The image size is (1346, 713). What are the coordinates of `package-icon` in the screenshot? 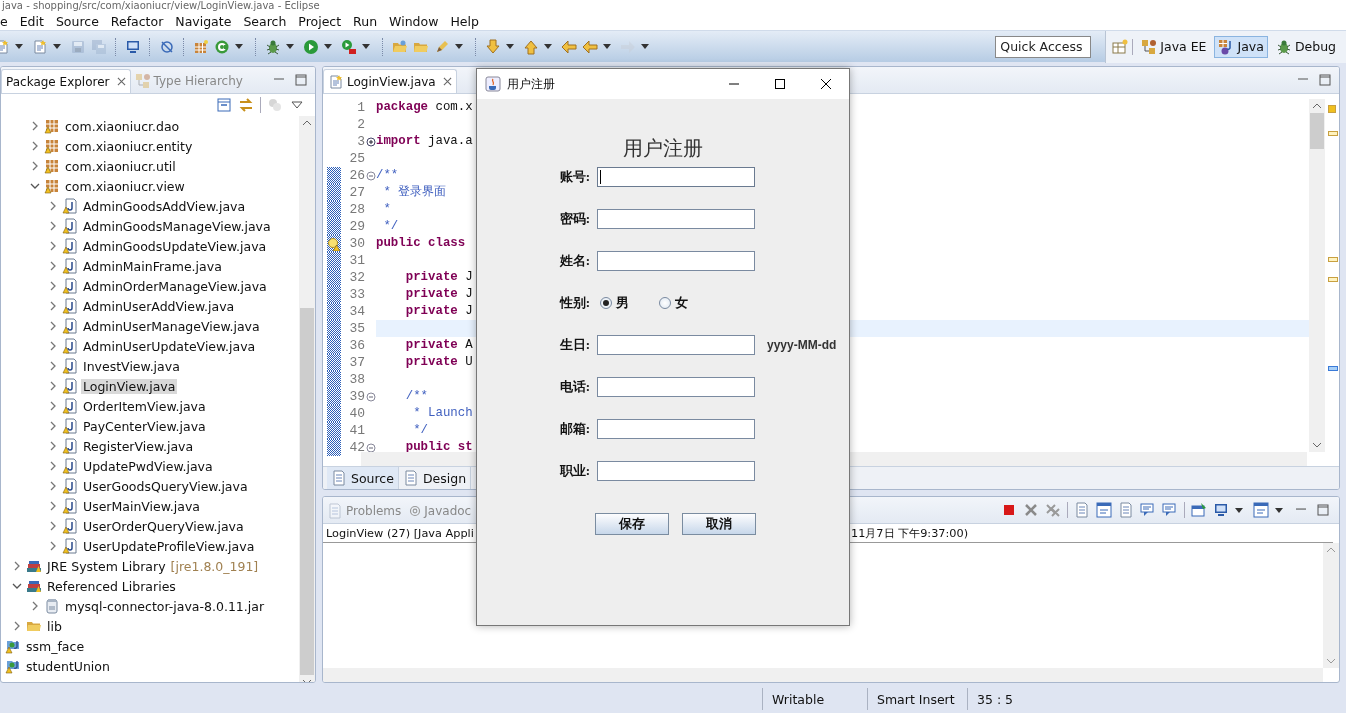 It's located at (201, 46).